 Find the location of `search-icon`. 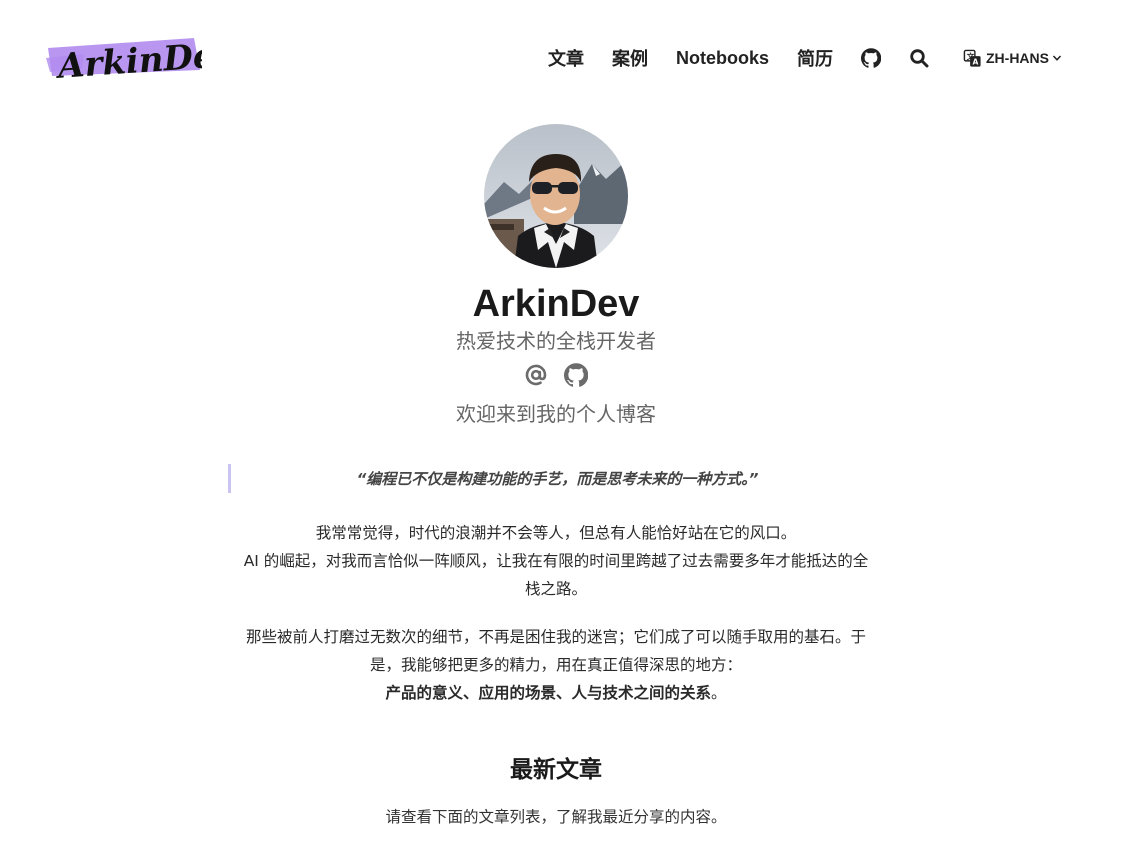

search-icon is located at coordinates (919, 58).